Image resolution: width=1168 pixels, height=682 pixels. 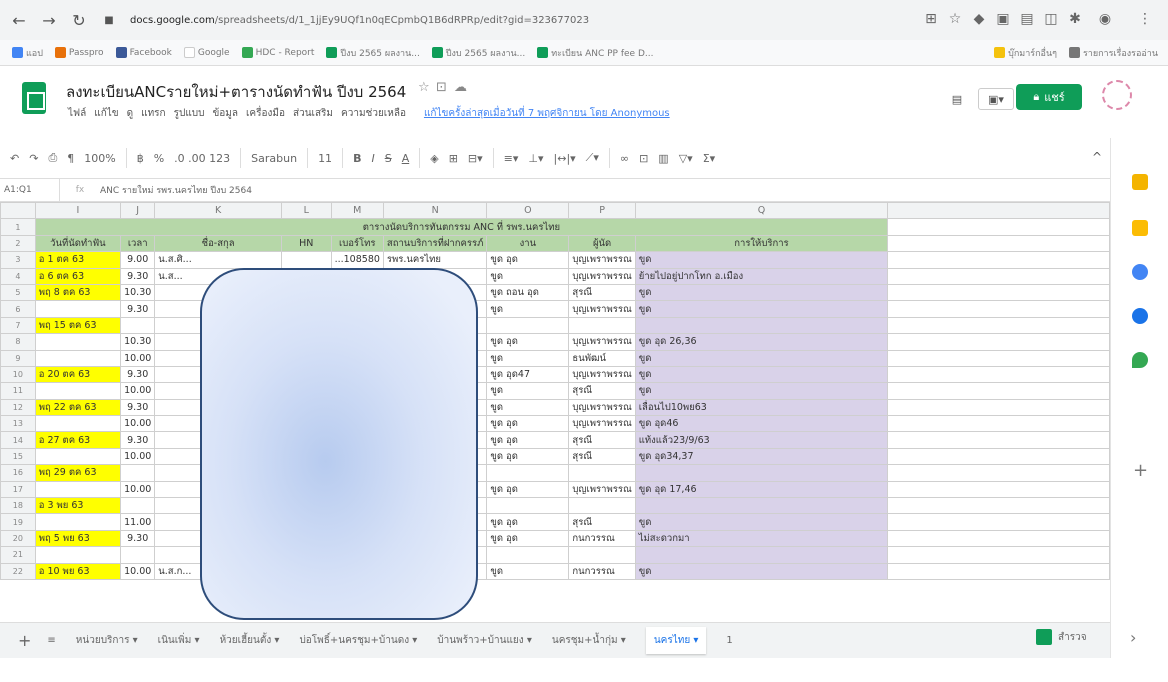 I want to click on date-cell: อ 1 ตค 63, so click(x=78, y=260).